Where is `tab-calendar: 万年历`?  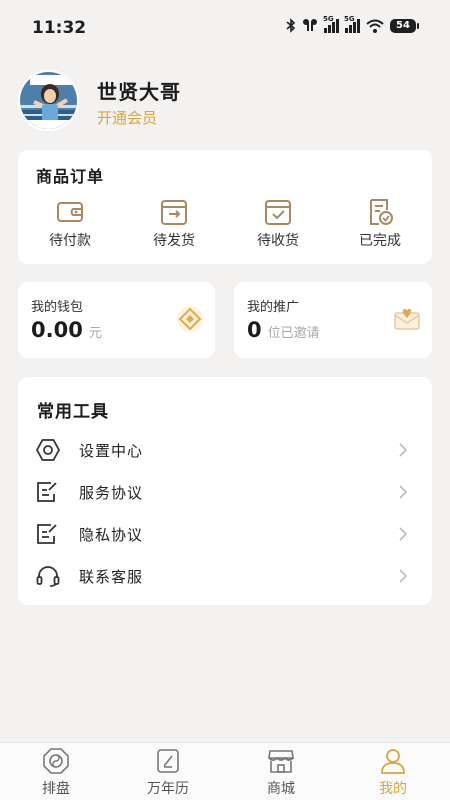
tab-calendar: 万年历 is located at coordinates (168, 772).